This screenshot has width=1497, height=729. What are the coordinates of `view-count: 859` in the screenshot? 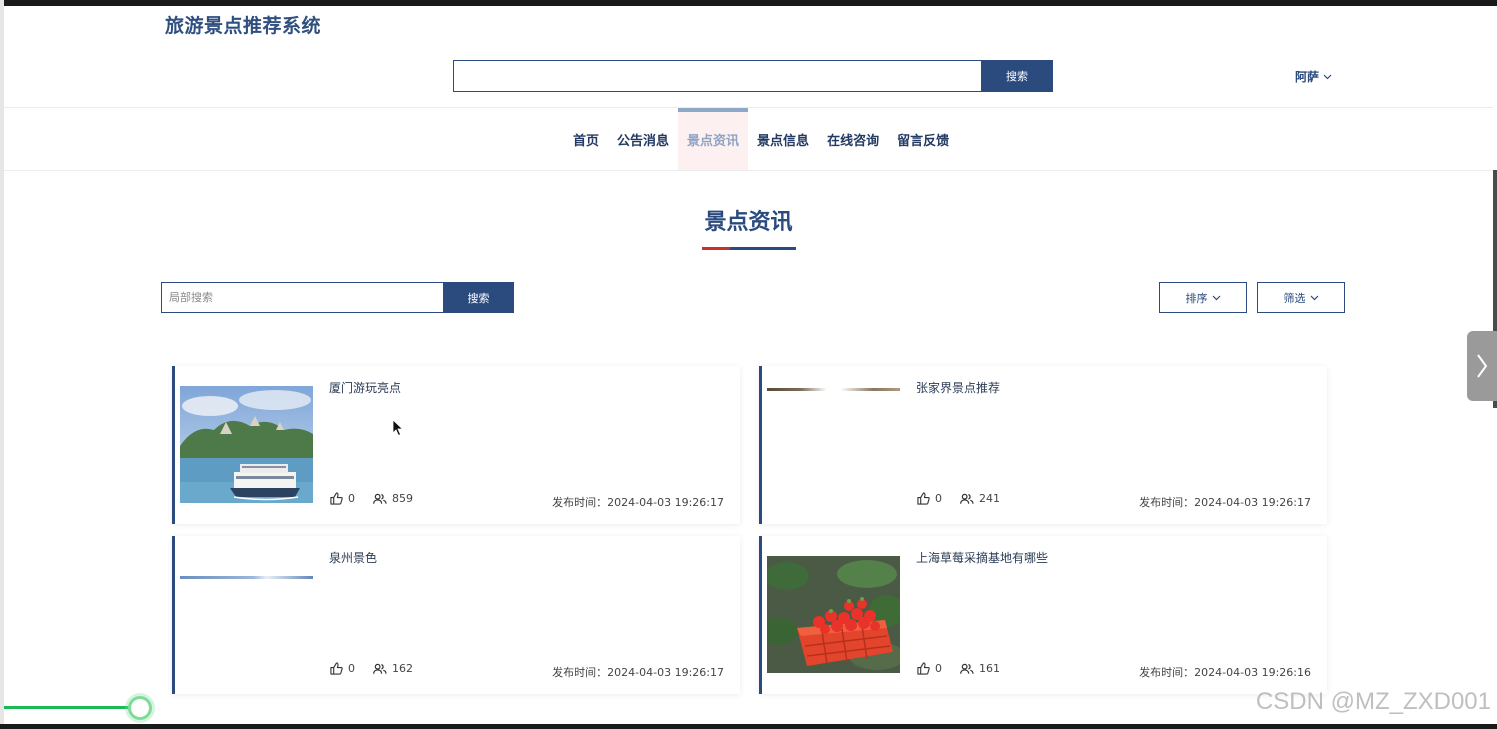 It's located at (402, 498).